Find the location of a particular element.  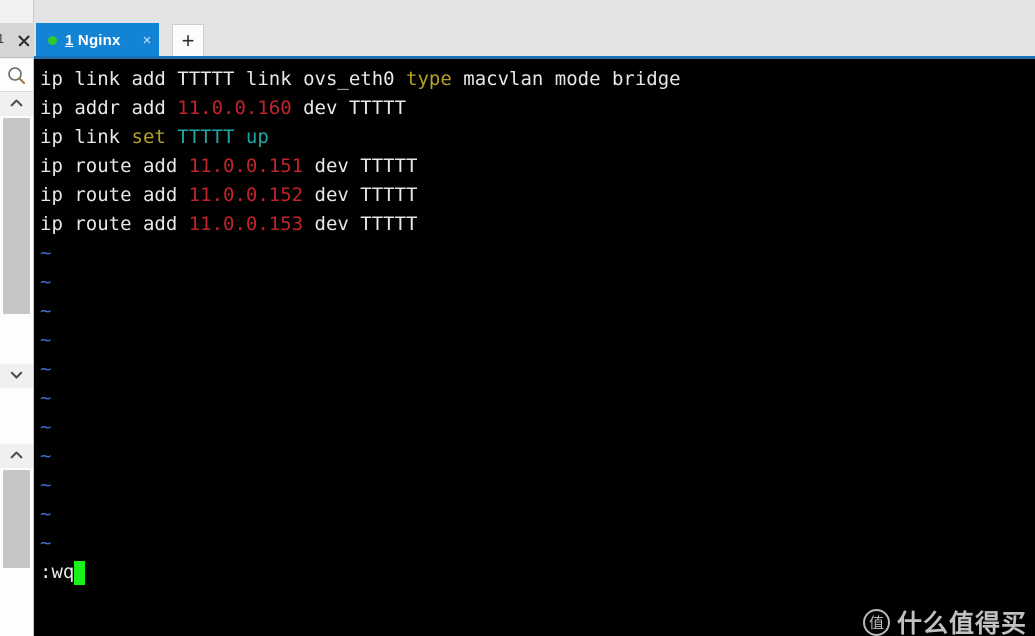

scrollbar-upper is located at coordinates (16, 252).